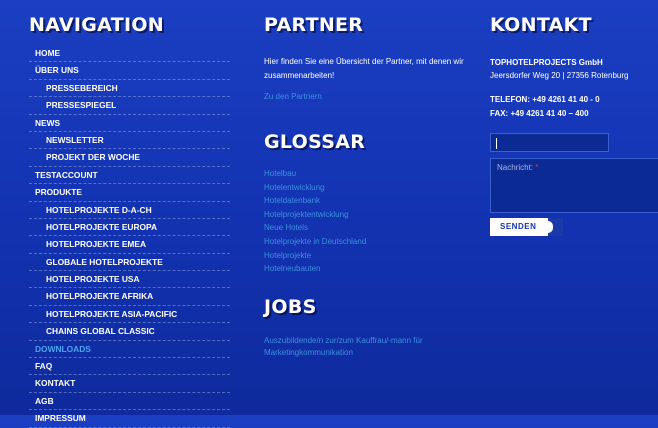 Image resolution: width=658 pixels, height=428 pixels. I want to click on glossar-link: Neue Hotels, so click(369, 228).